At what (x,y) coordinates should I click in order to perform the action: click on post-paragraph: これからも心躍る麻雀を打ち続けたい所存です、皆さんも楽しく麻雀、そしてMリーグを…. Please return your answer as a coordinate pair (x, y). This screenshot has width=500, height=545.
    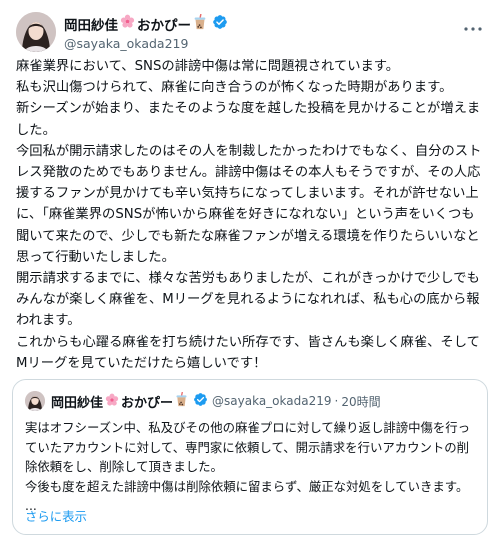
    Looking at the image, I should click on (248, 352).